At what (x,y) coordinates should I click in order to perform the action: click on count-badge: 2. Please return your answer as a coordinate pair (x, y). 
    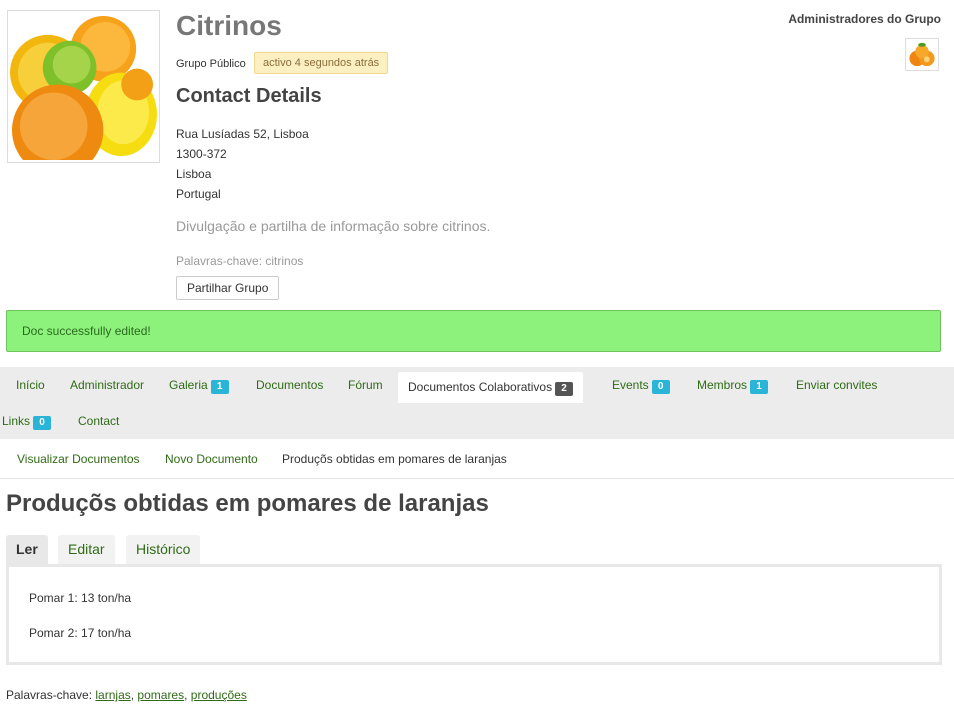
    Looking at the image, I should click on (564, 389).